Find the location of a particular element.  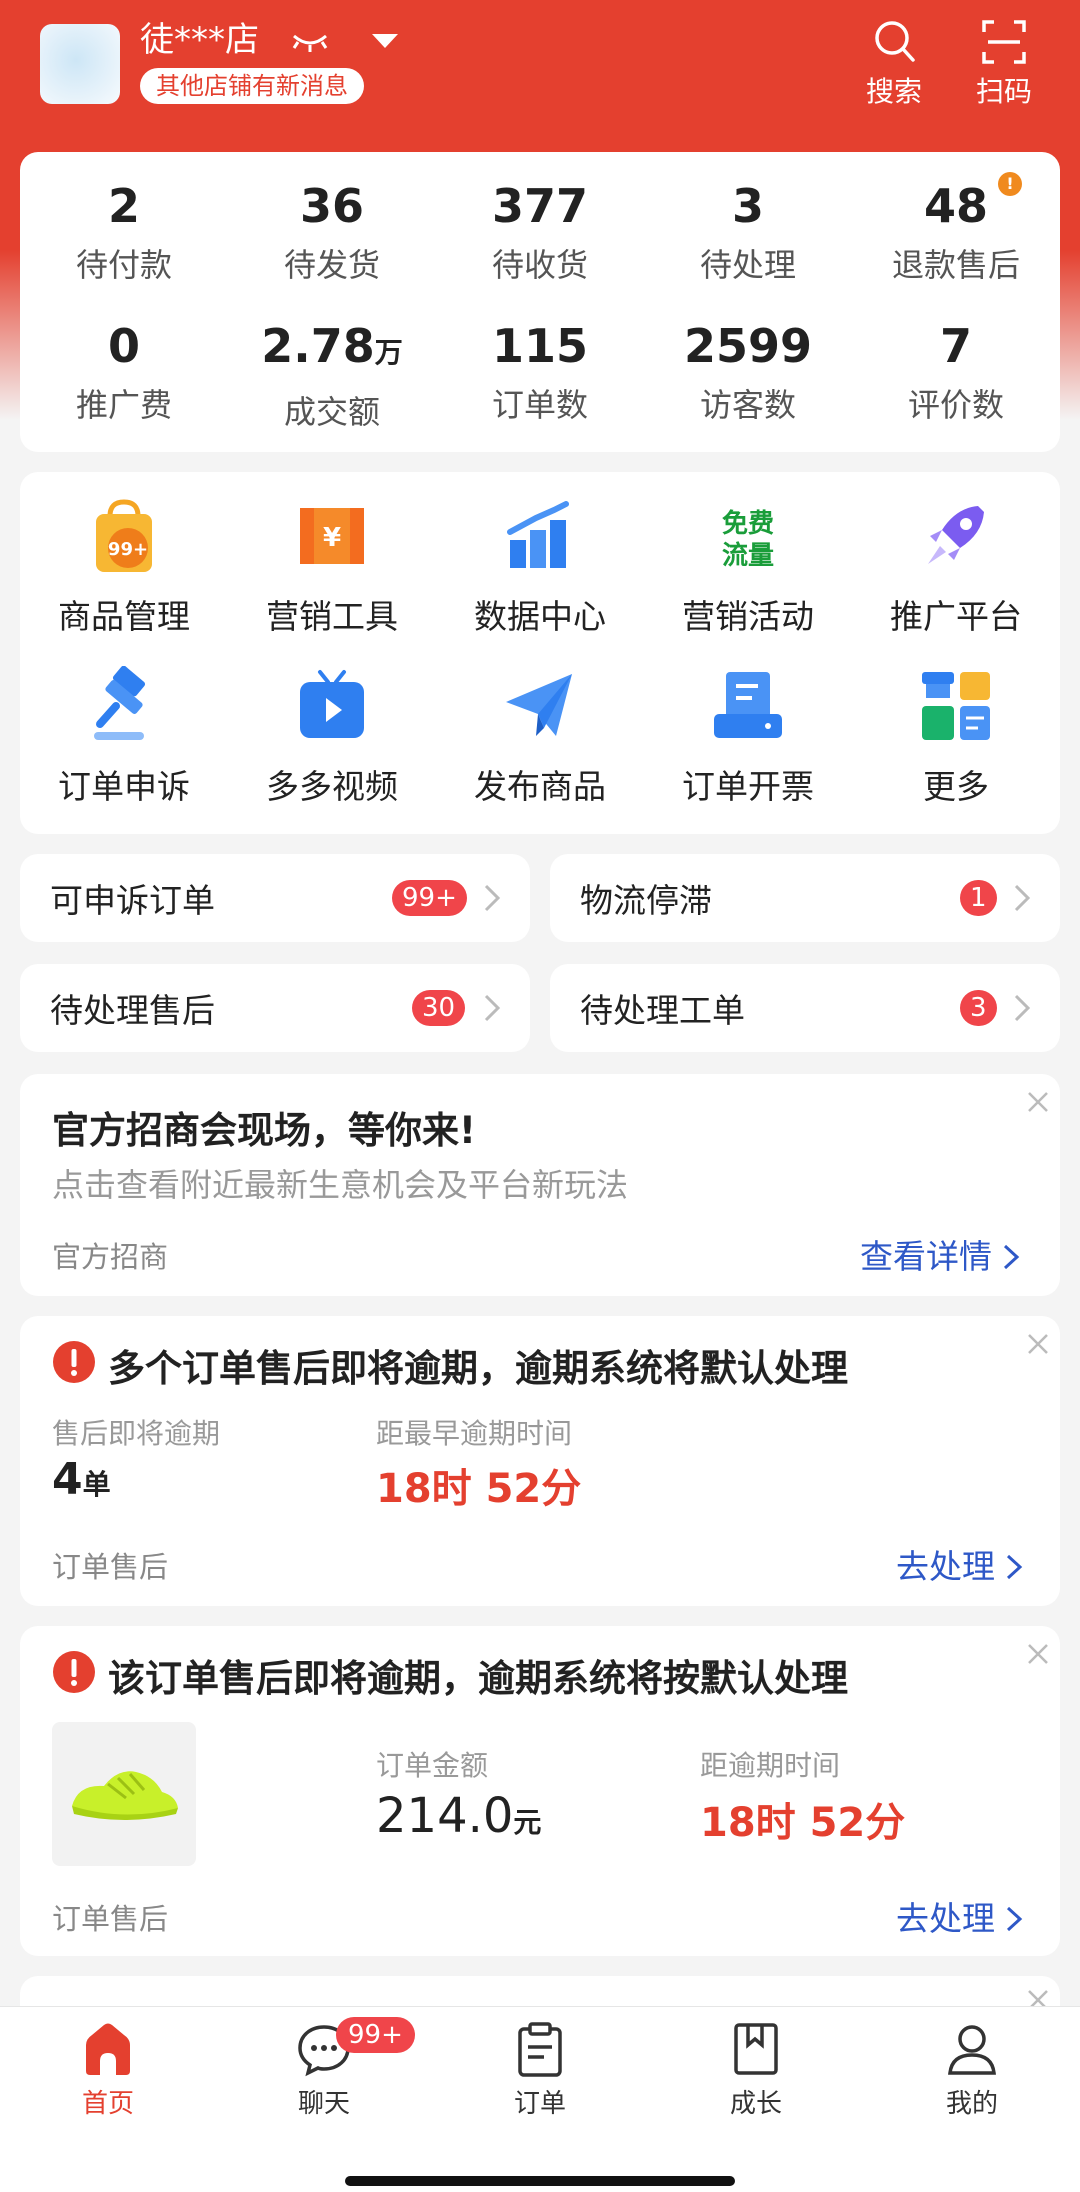

stat-promotion-fee: 0 推广费 is located at coordinates (124, 372).